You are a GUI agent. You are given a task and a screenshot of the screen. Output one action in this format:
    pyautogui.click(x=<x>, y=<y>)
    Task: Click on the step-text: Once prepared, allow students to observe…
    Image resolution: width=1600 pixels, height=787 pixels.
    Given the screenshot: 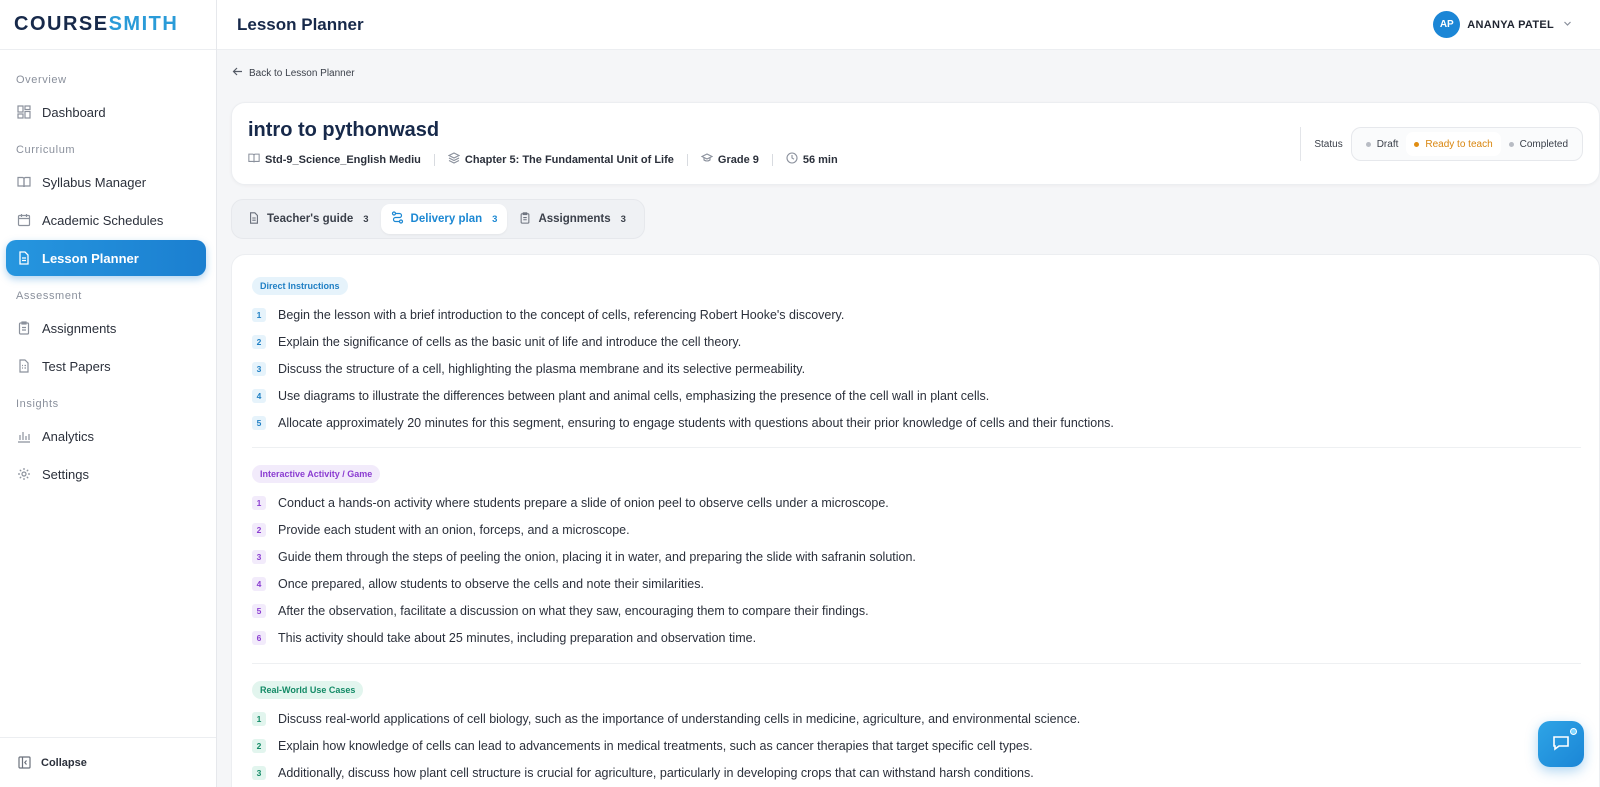 What is the action you would take?
    pyautogui.click(x=491, y=583)
    